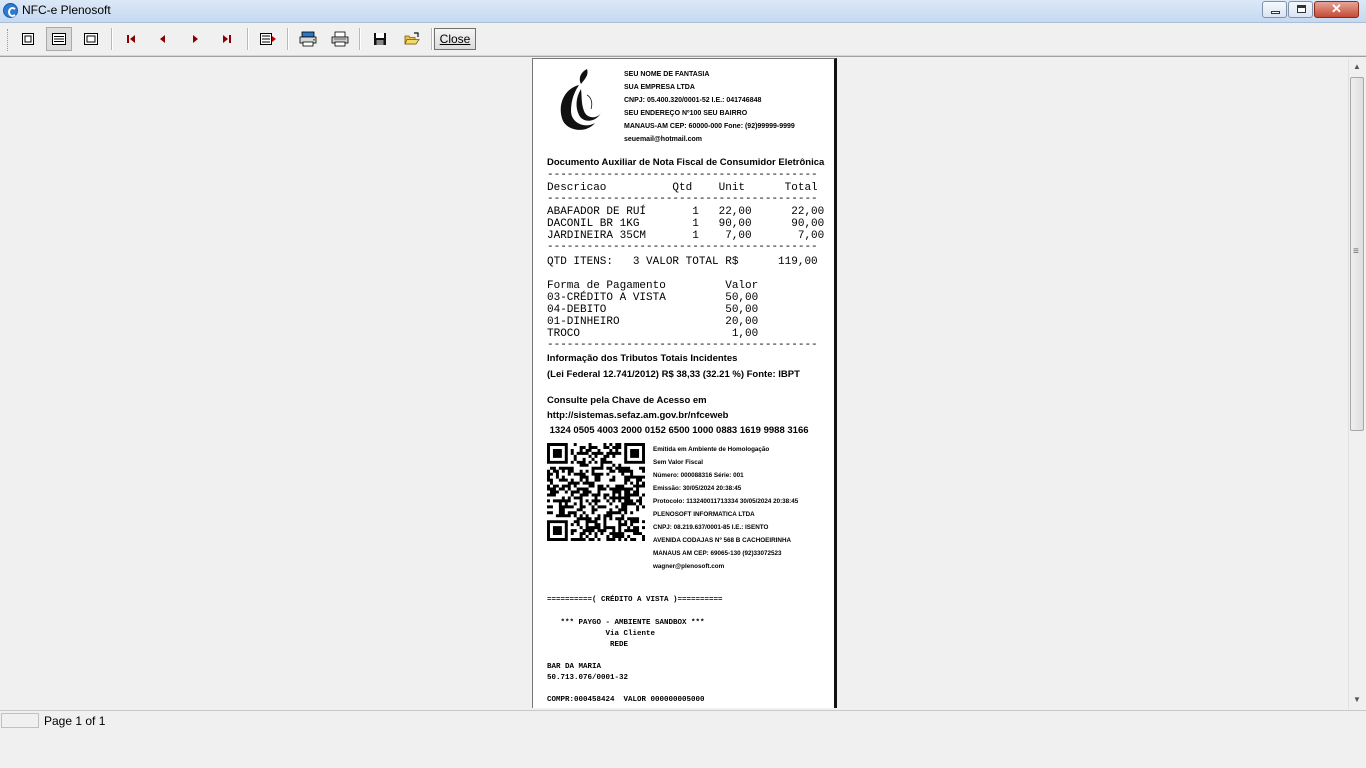 The image size is (1366, 768). Describe the element at coordinates (667, 74) in the screenshot. I see `company-fantasy-name: SEU NOME DE FANTASIA` at that location.